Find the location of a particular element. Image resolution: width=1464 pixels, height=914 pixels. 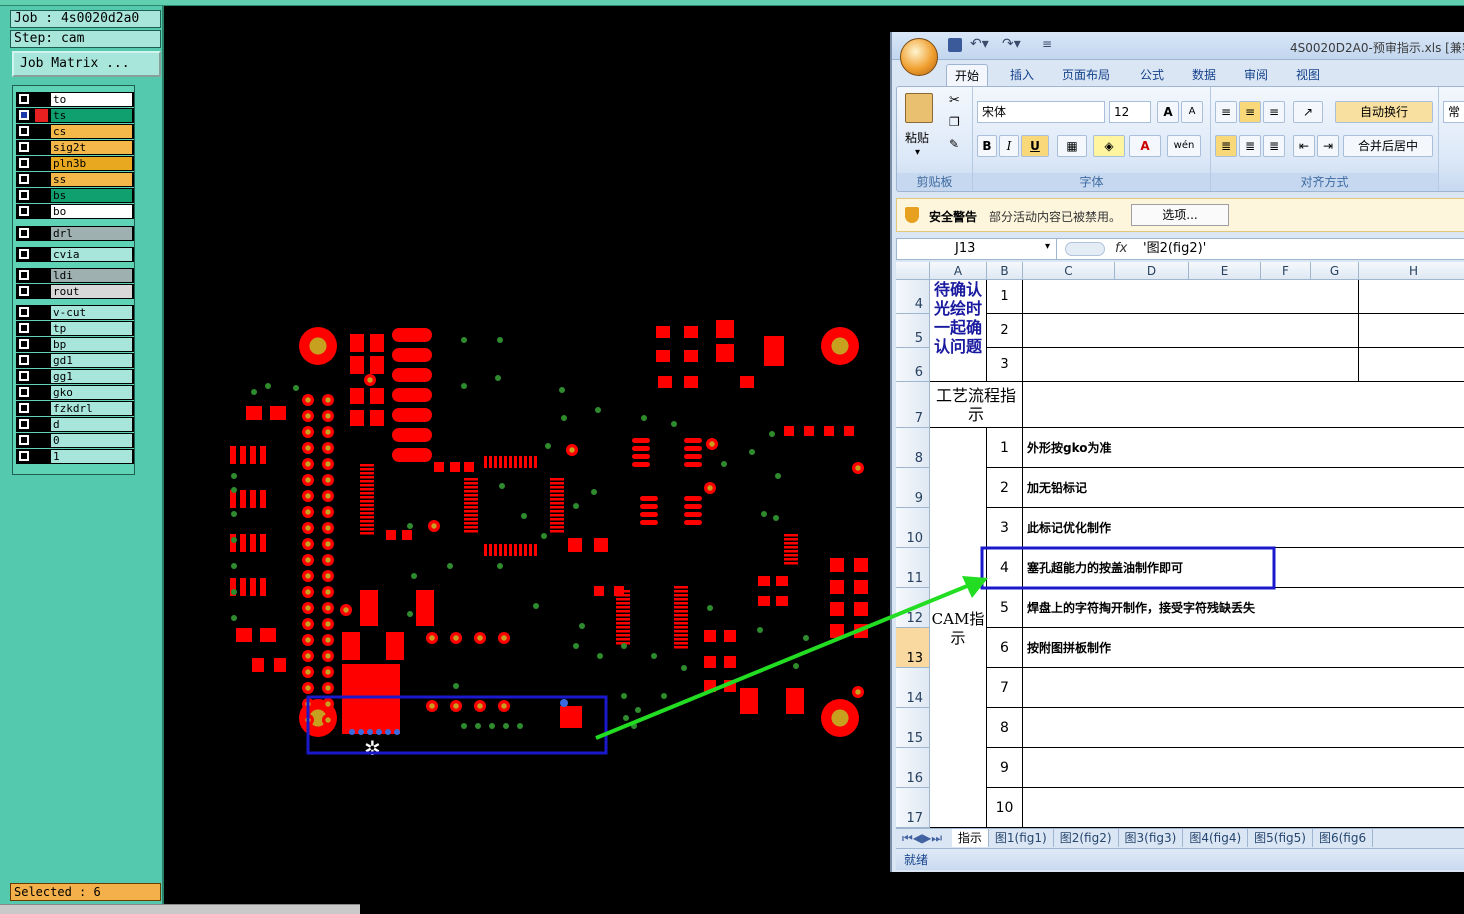

confirm-content-cell is located at coordinates (1191, 297).